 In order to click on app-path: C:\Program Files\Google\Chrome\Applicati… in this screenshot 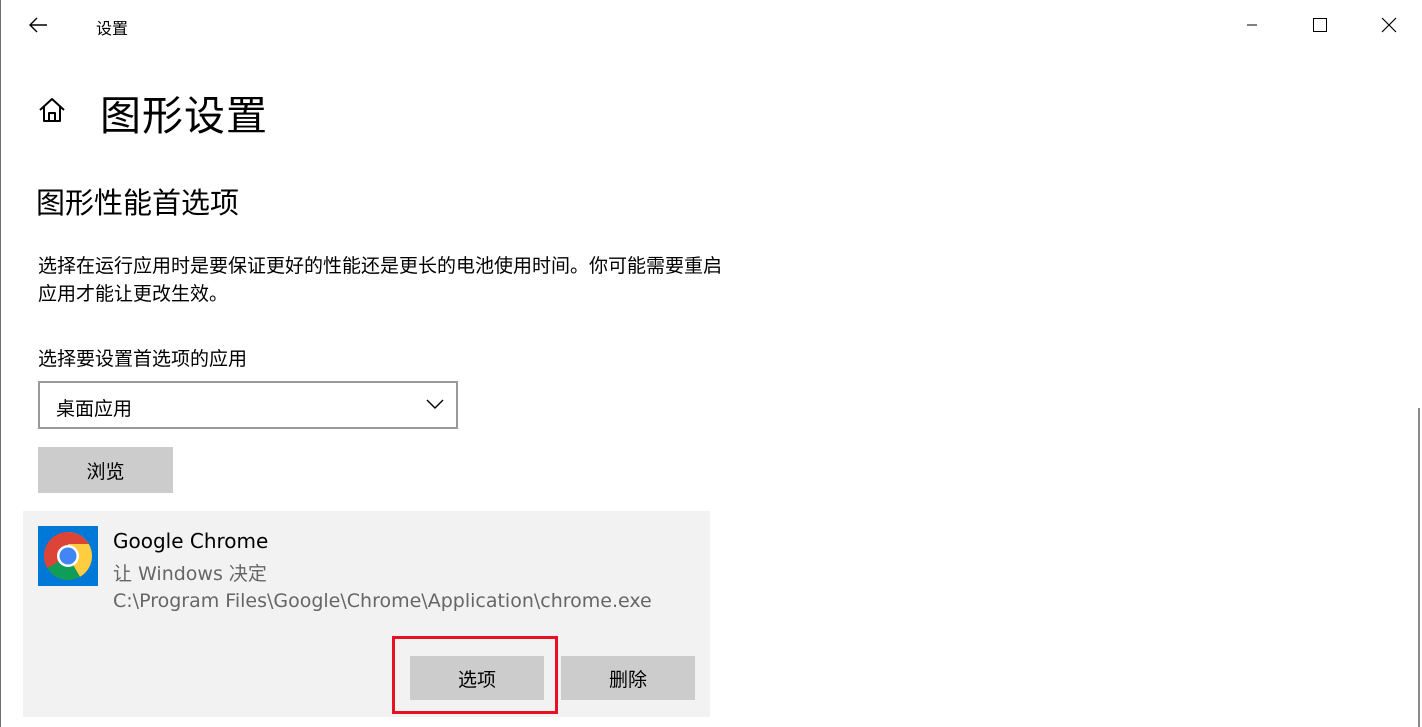, I will do `click(382, 601)`.